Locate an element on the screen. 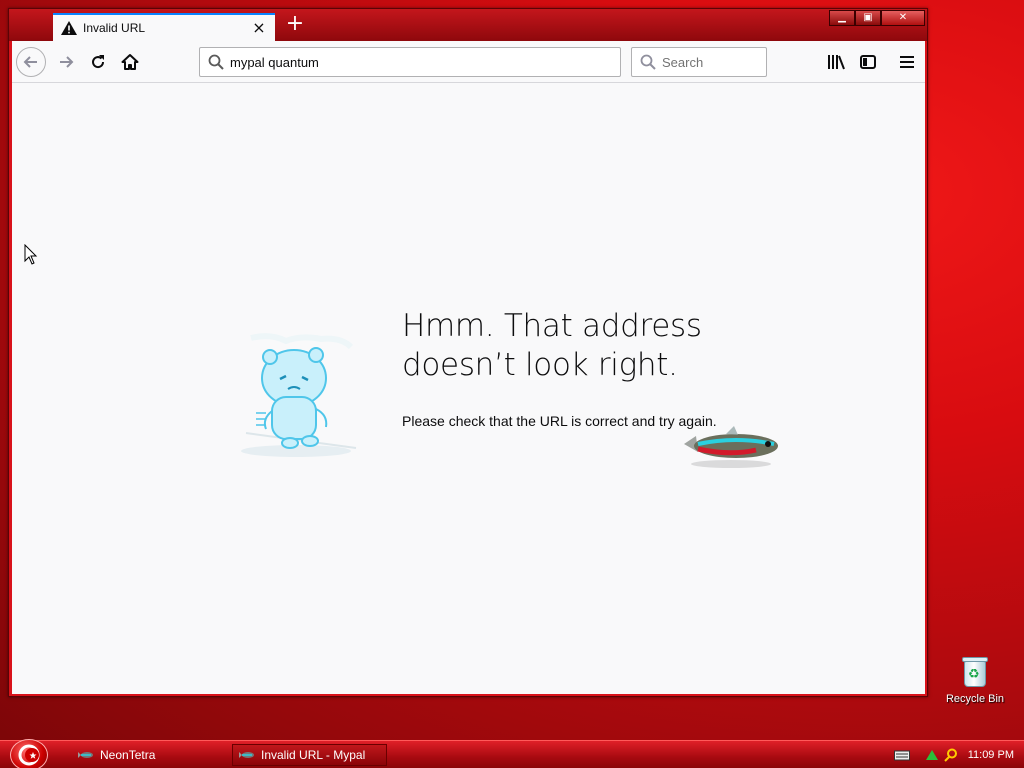 This screenshot has width=1024, height=768. library-icon is located at coordinates (836, 62).